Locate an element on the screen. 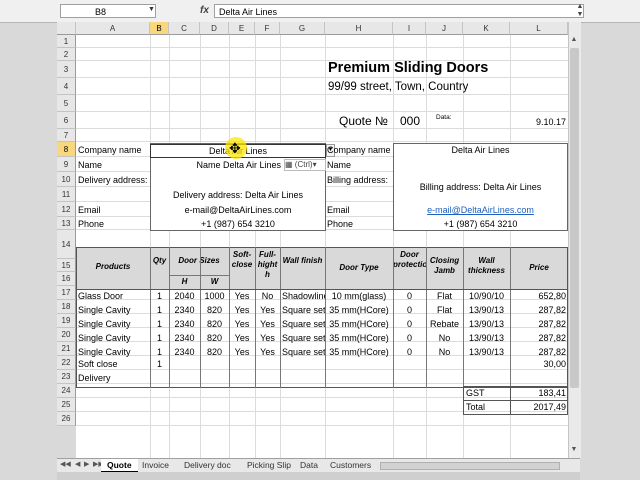  row-header: 13 is located at coordinates (66, 223).